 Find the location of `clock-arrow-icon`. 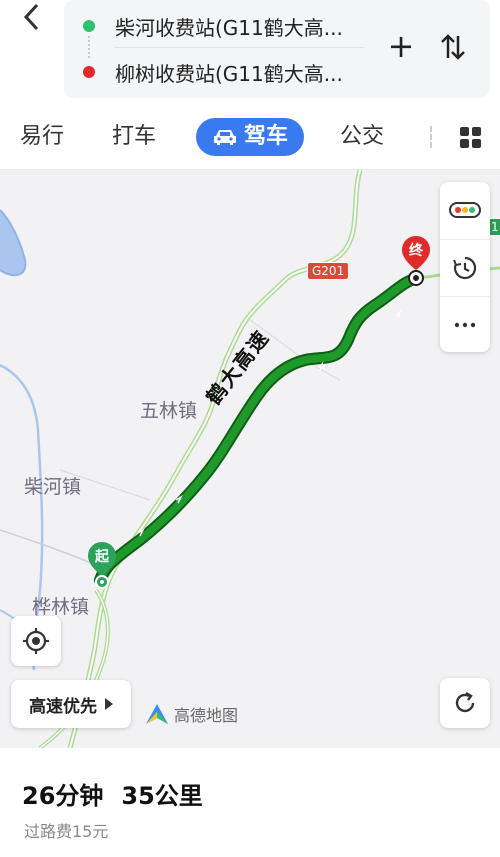

clock-arrow-icon is located at coordinates (465, 267).